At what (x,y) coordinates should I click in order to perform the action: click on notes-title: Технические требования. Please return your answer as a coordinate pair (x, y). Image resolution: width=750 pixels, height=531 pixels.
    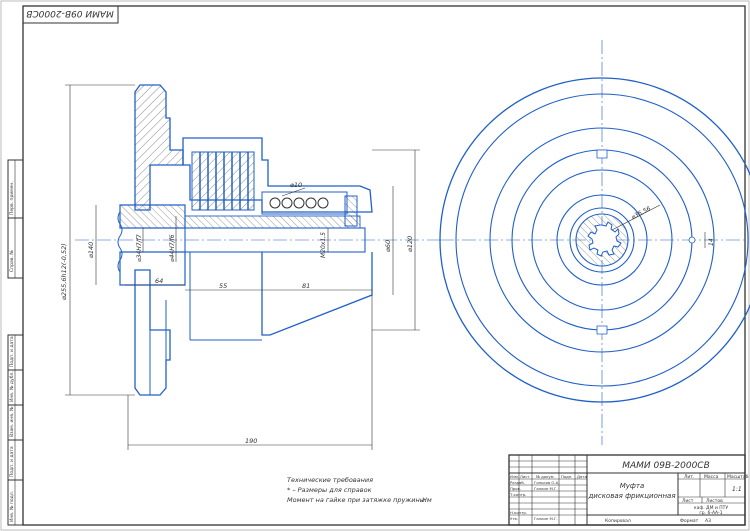
    Looking at the image, I should click on (330, 480).